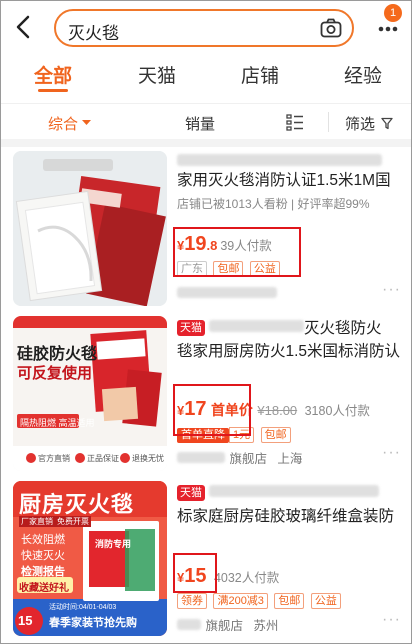 This screenshot has width=412, height=644. I want to click on category-tabs: 全部 天猫 店铺 经验, so click(206, 73).